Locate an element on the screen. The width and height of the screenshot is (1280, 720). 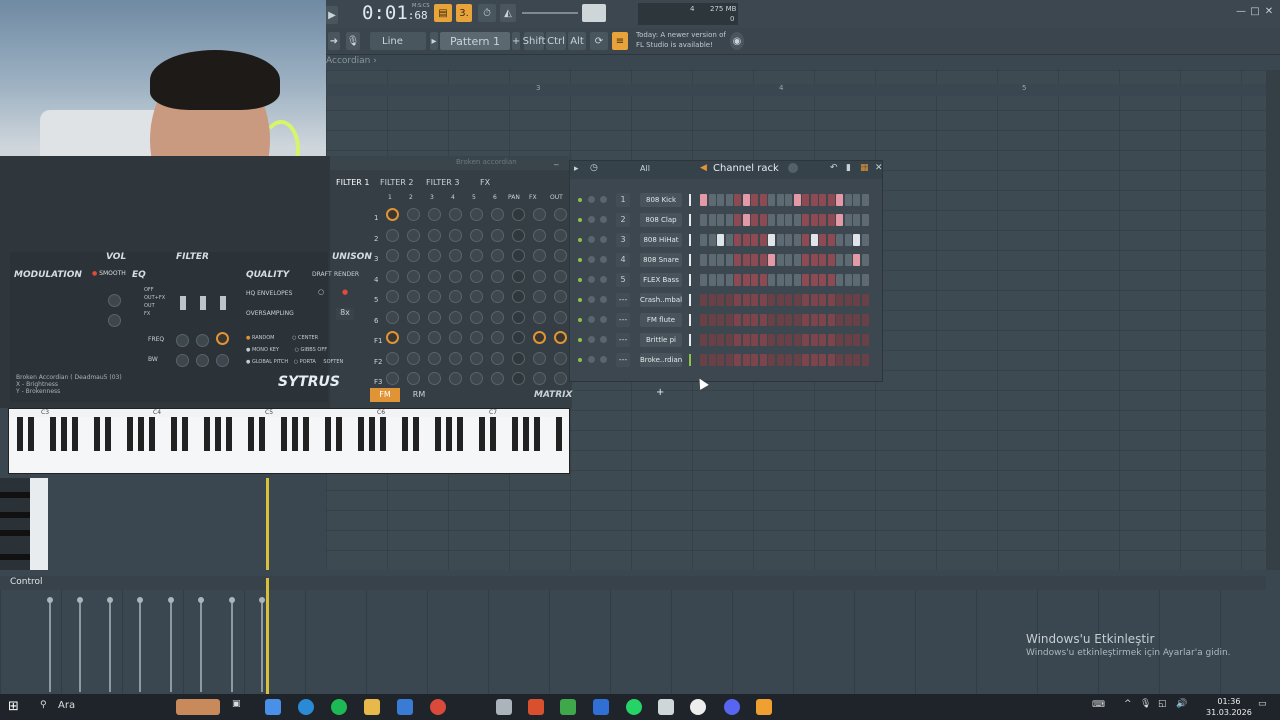
spotify-icon is located at coordinates (339, 707).